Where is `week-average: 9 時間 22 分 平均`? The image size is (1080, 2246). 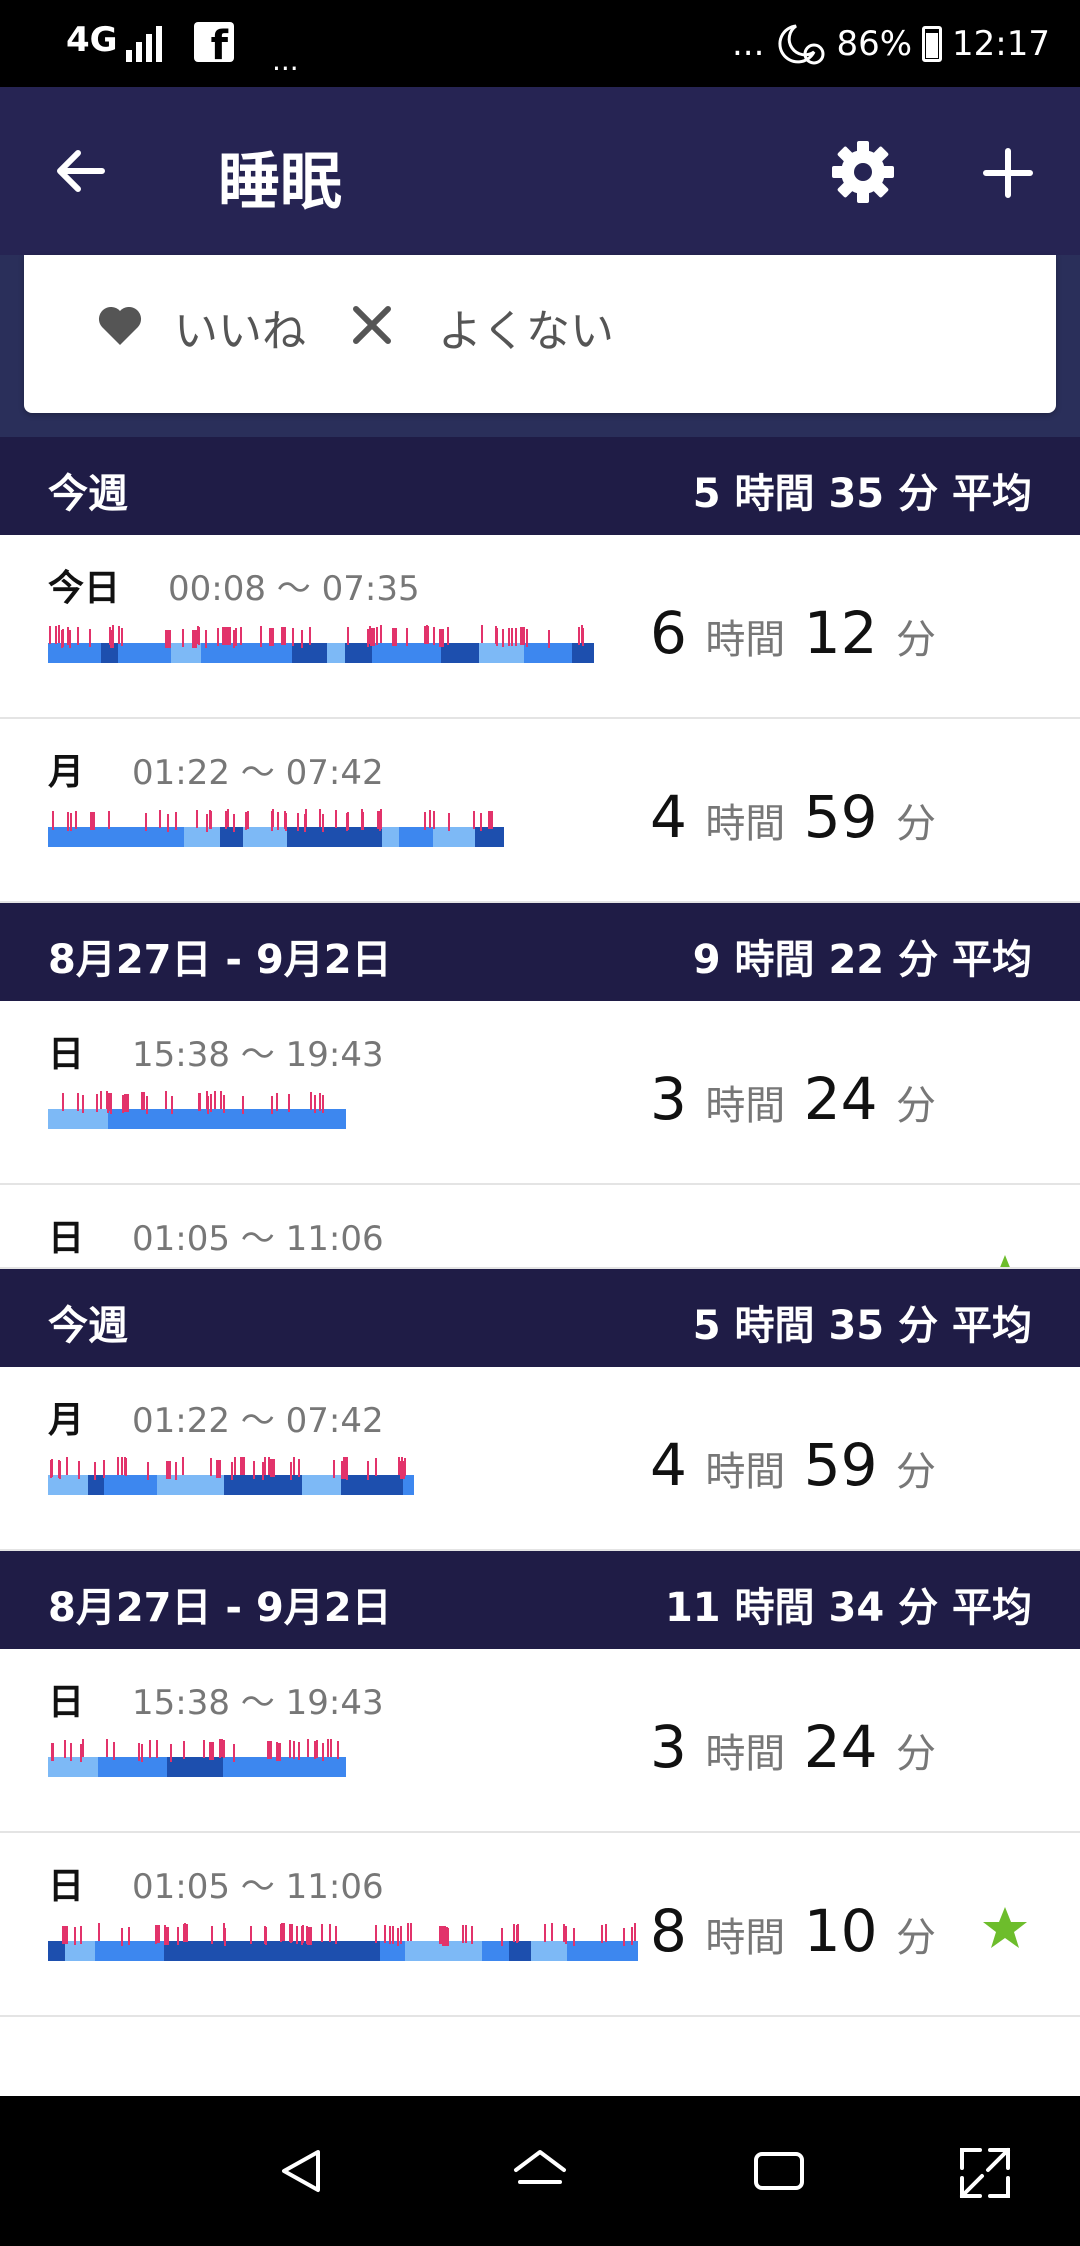 week-average: 9 時間 22 分 平均 is located at coordinates (862, 960).